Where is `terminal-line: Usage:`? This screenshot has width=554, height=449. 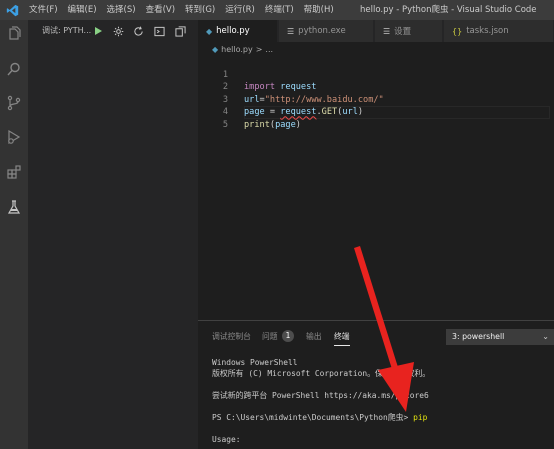
terminal-line: Usage: is located at coordinates (226, 439).